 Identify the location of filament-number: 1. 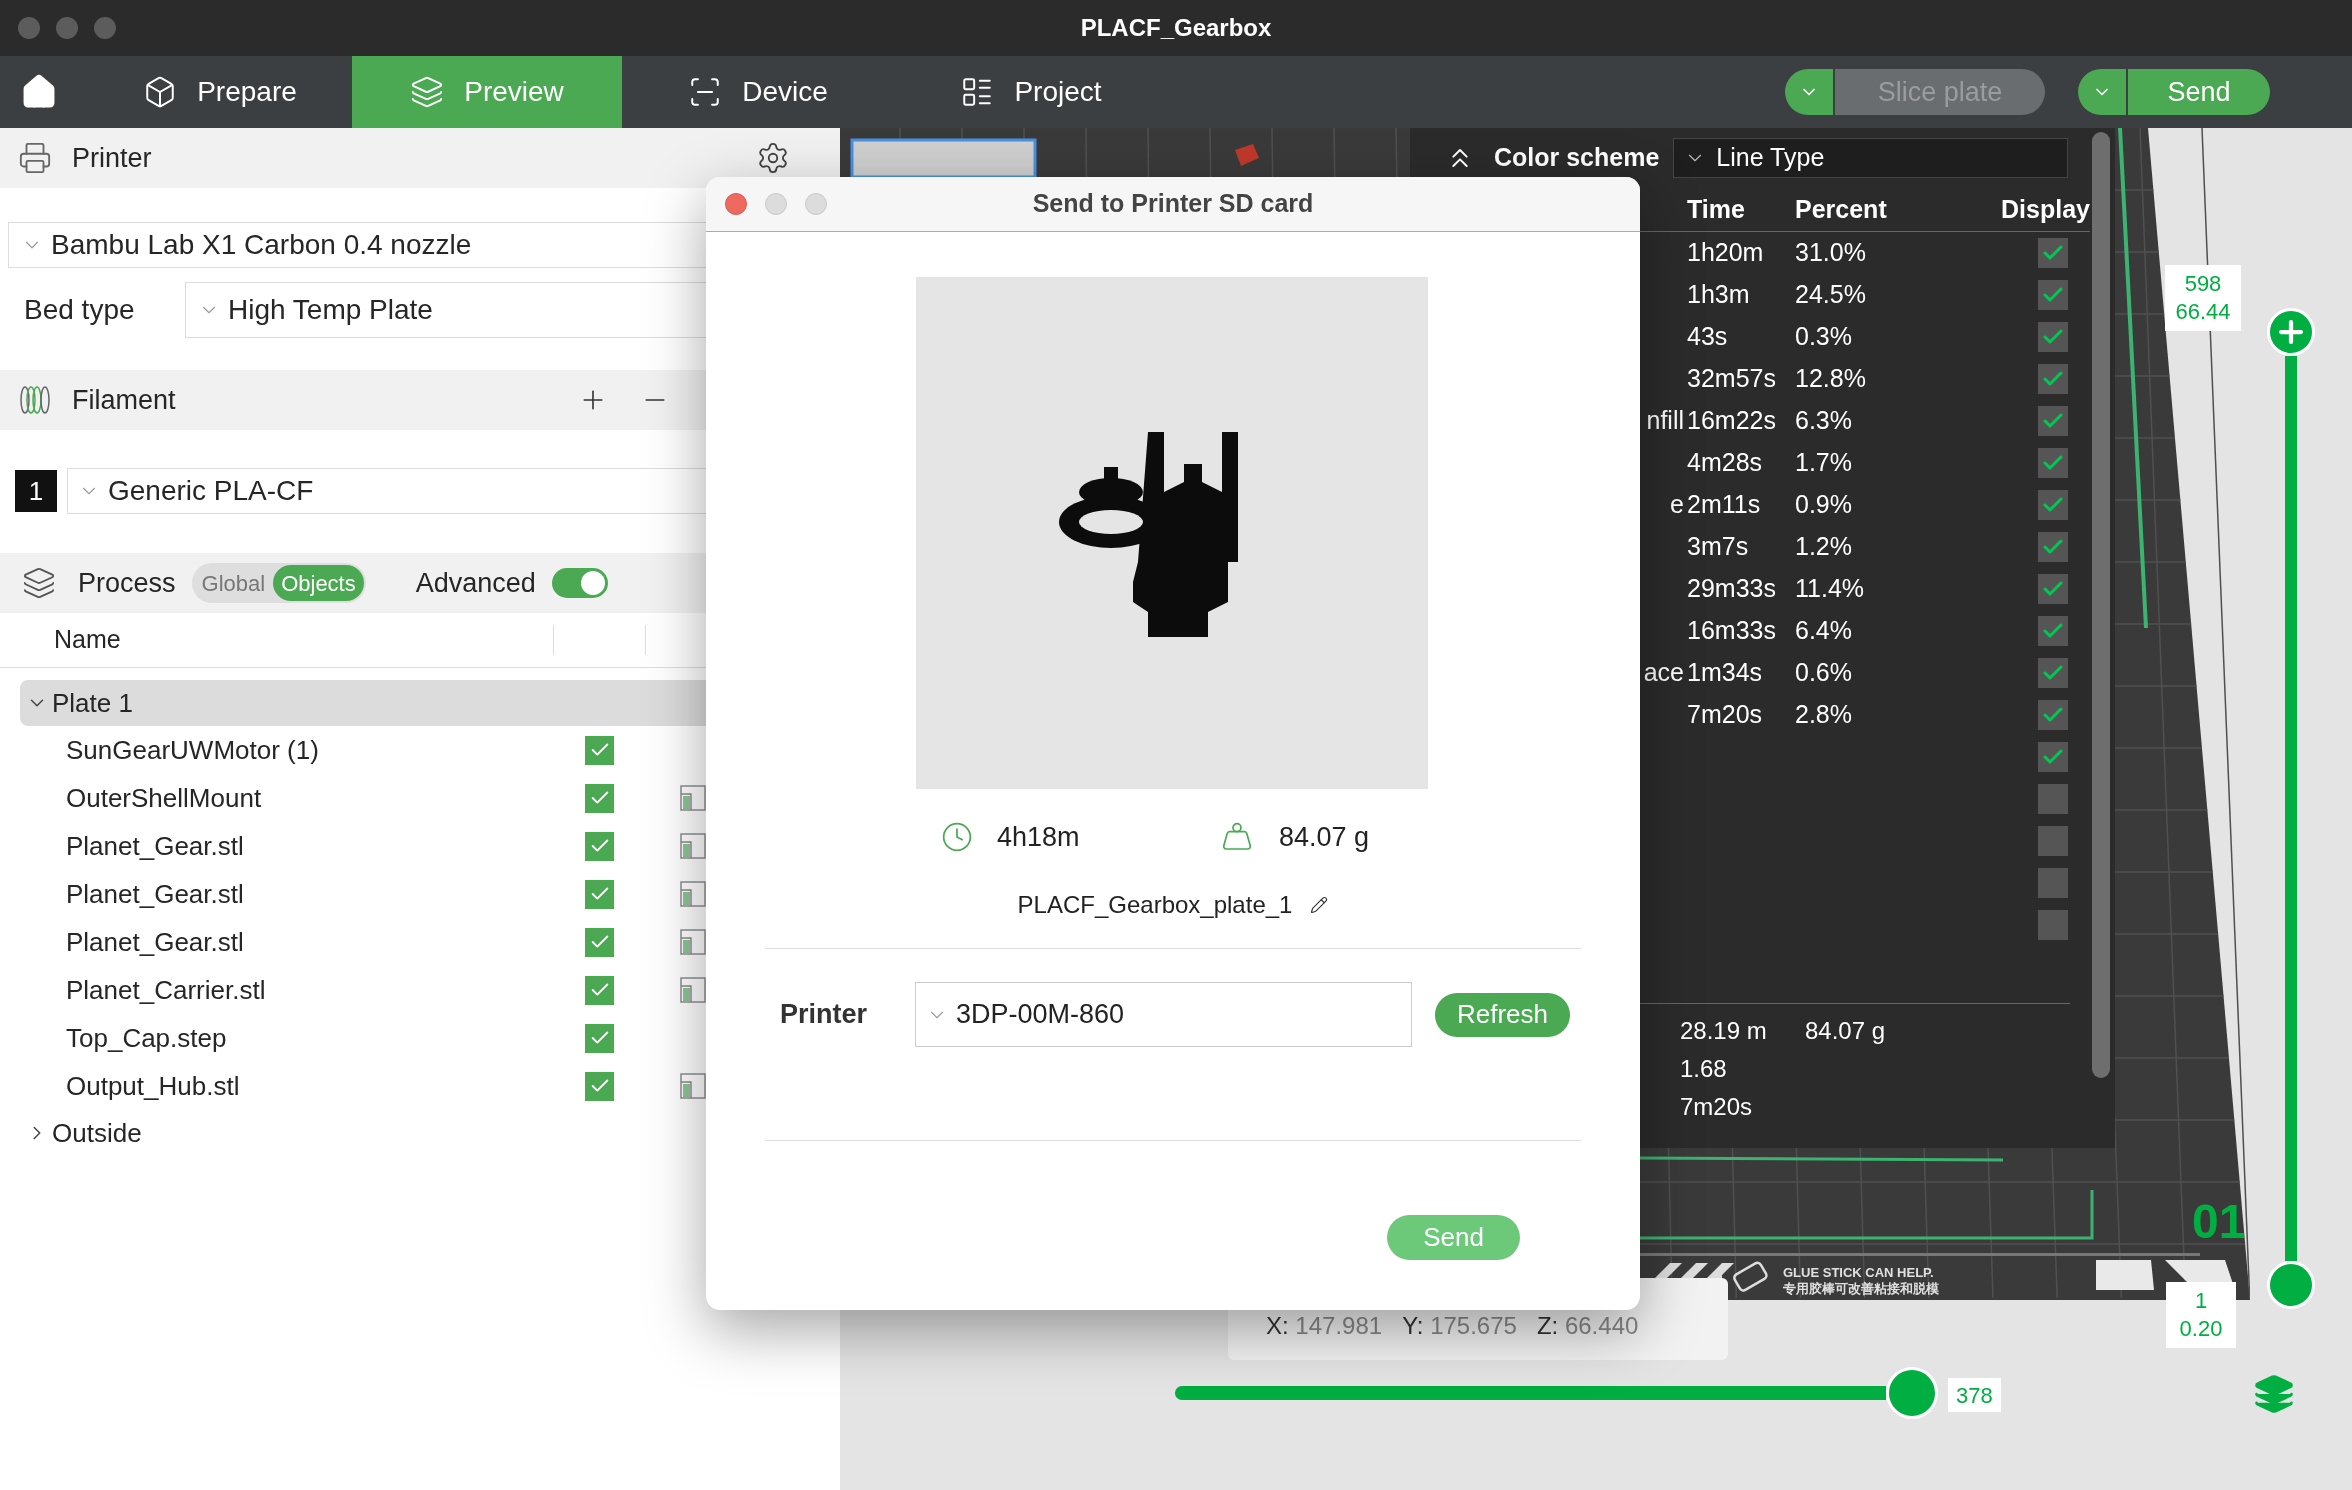
(36, 491).